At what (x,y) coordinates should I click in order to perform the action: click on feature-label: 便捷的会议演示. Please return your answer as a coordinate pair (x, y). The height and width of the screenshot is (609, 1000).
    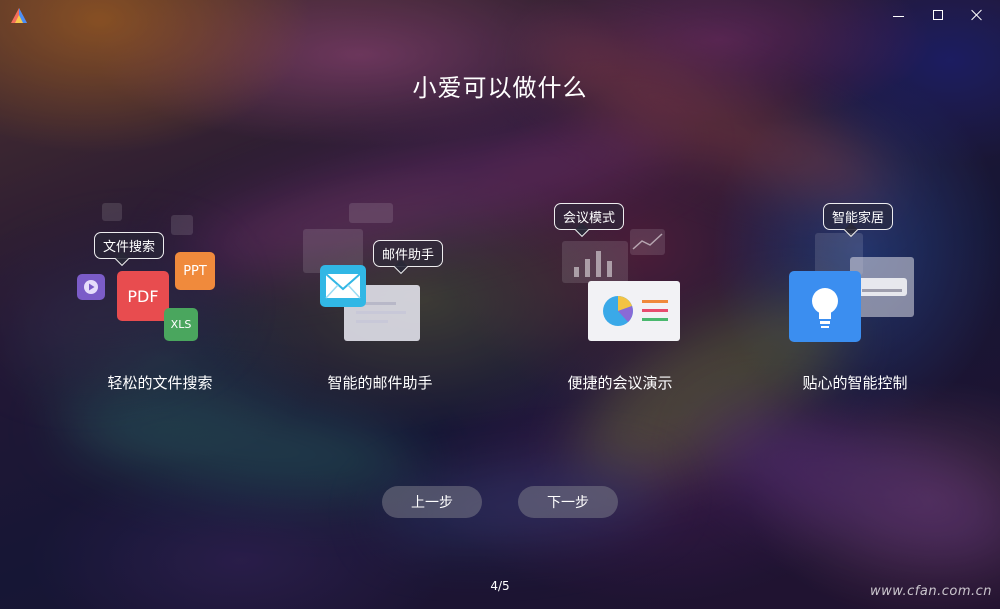
    Looking at the image, I should click on (620, 383).